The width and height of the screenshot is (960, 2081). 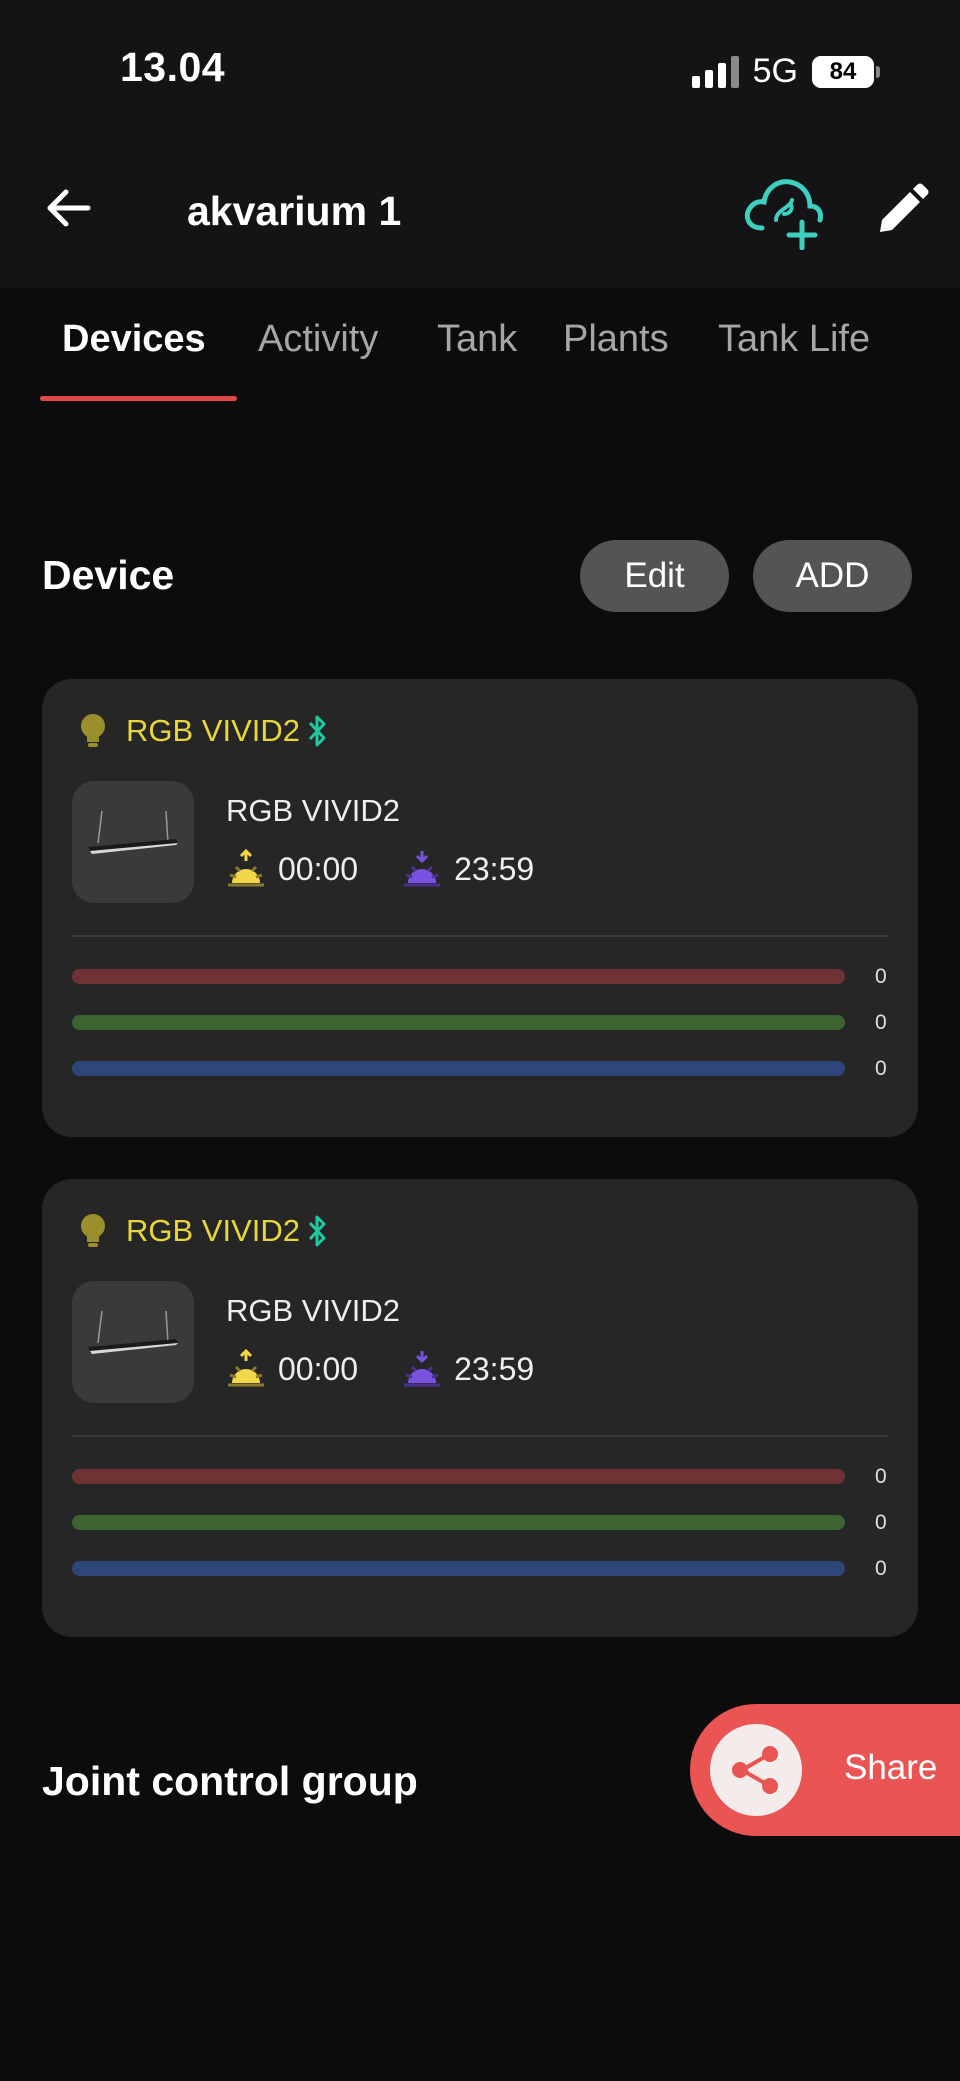 What do you see at coordinates (787, 210) in the screenshot?
I see `cloud-add-icon` at bounding box center [787, 210].